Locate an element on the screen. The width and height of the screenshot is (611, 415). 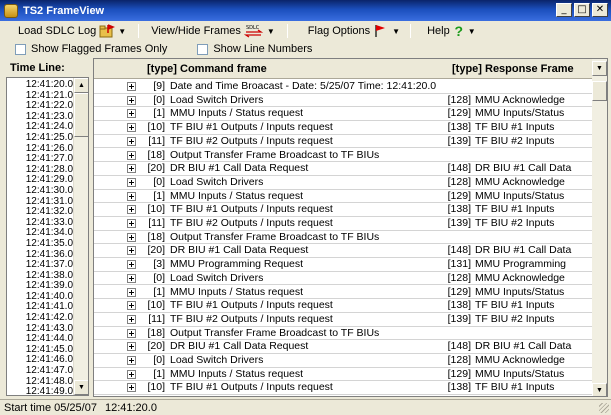
command-frame-text: MMU Programming Request is located at coordinates (237, 264).